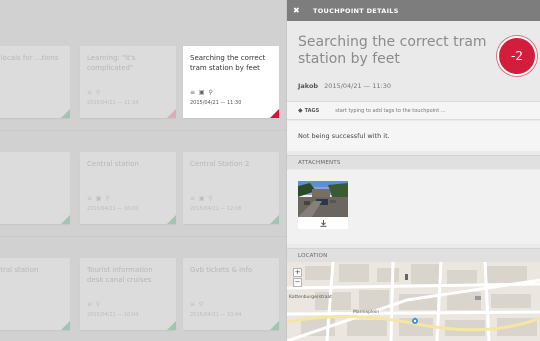 The height and width of the screenshot is (341, 540). What do you see at coordinates (356, 10) in the screenshot?
I see `panel-title: TOUCHPOINT DETAILS` at bounding box center [356, 10].